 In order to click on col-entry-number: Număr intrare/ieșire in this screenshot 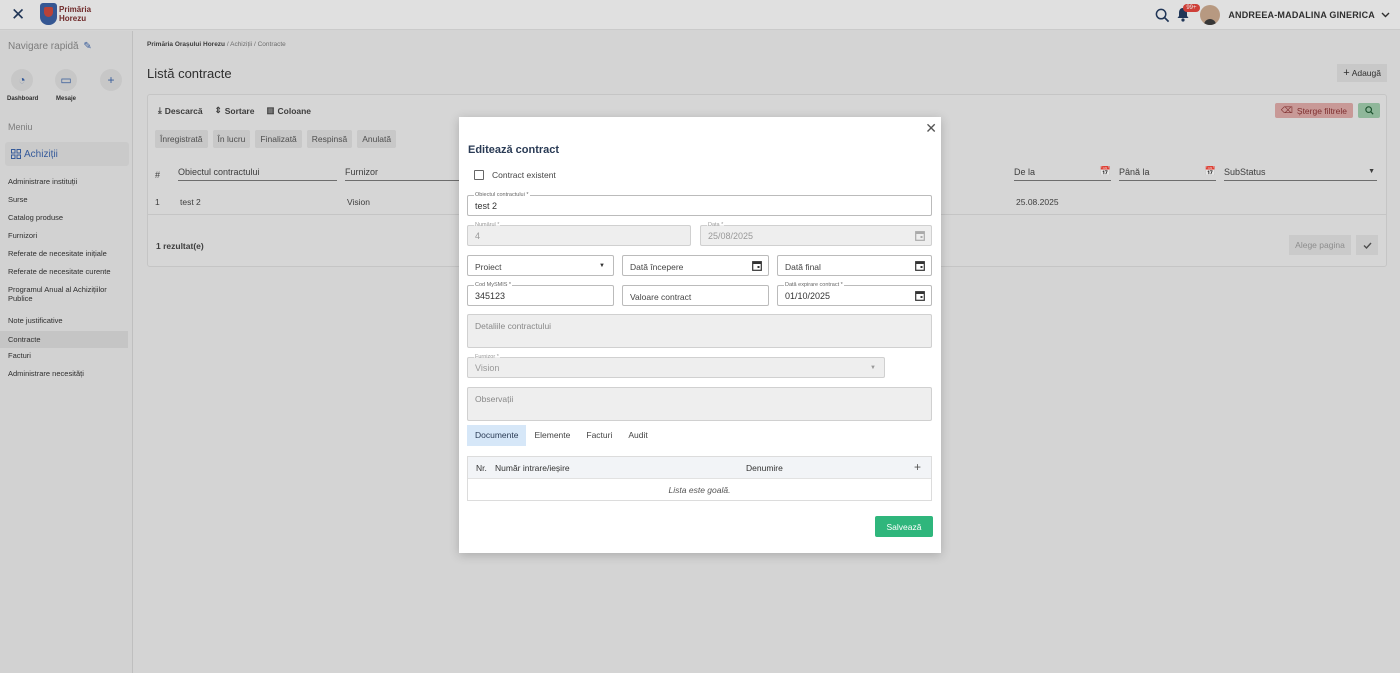, I will do `click(532, 468)`.